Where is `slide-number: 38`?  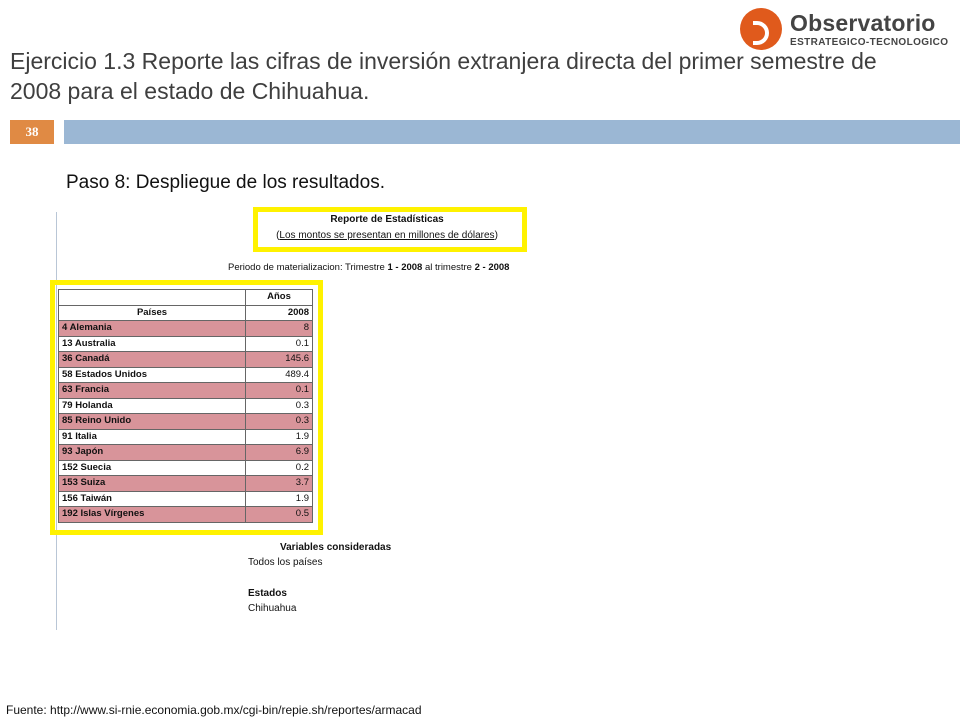 slide-number: 38 is located at coordinates (32, 132).